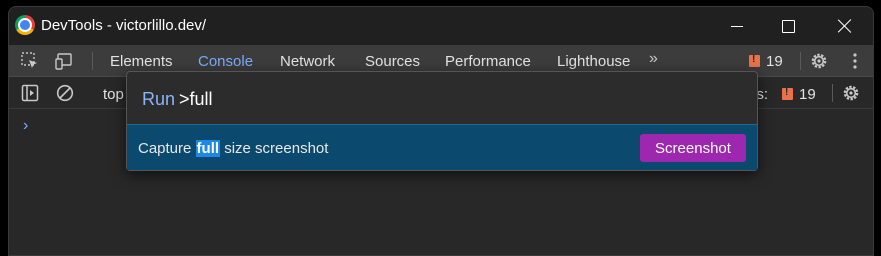 This screenshot has width=881, height=256. Describe the element at coordinates (25, 126) in the screenshot. I see `console-prompt-icon: ›` at that location.